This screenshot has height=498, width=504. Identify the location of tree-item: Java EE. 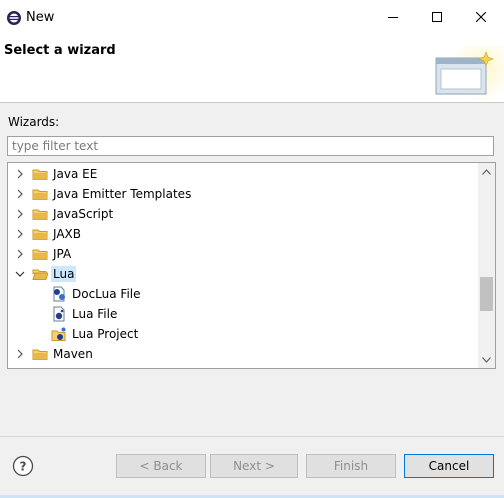
(242, 174).